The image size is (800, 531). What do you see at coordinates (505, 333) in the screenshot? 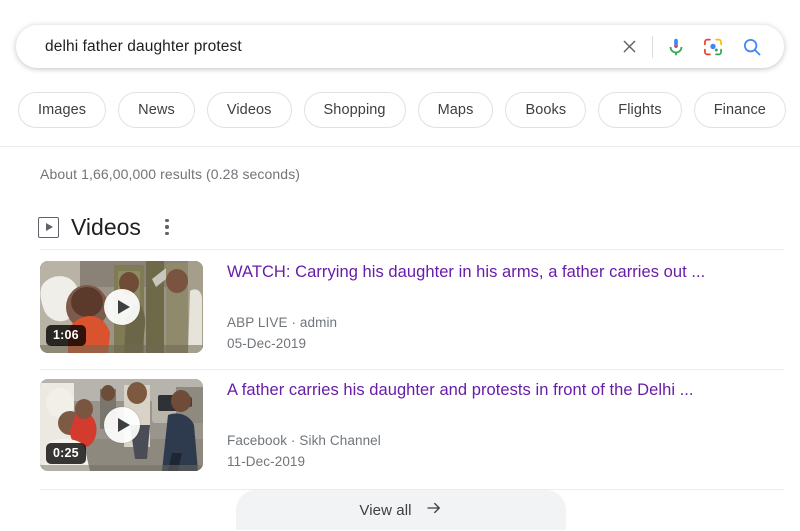
I see `video-result-meta: ABP LIVE · admin 05-Dec-2019` at bounding box center [505, 333].